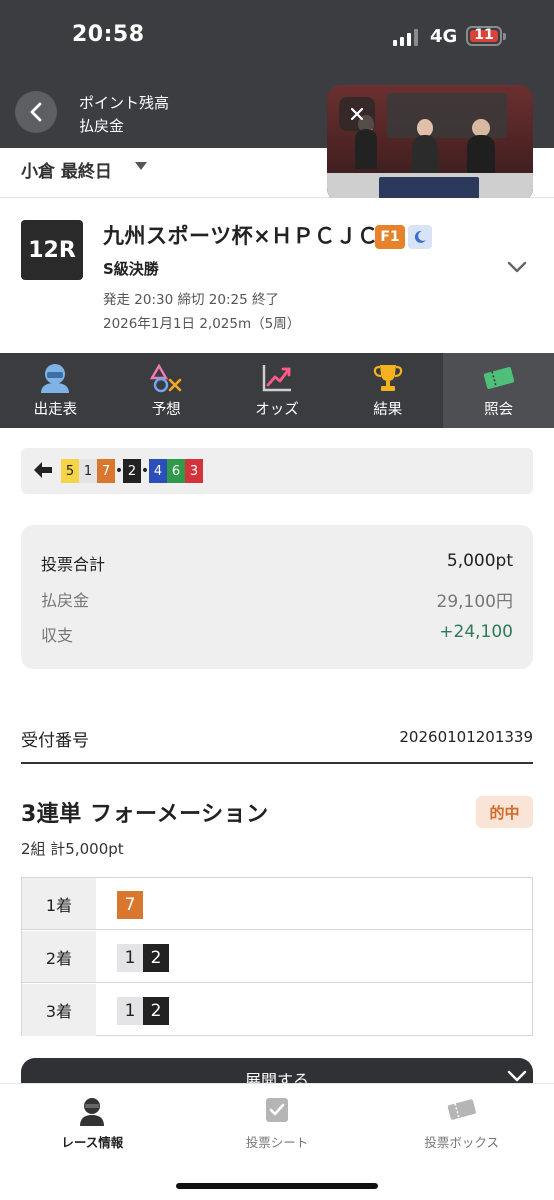  I want to click on tab-inquiry-label: 照会, so click(499, 410).